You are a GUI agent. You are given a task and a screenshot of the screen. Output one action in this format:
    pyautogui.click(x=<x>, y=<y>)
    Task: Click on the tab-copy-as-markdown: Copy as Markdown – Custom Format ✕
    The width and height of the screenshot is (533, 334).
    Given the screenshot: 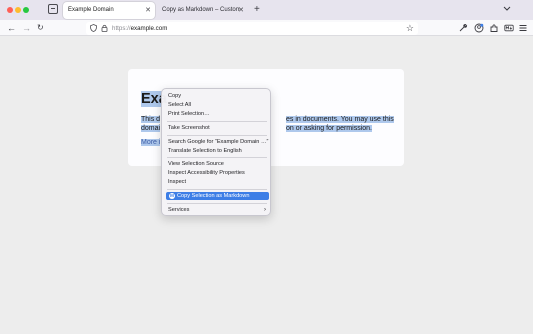 What is the action you would take?
    pyautogui.click(x=202, y=10)
    